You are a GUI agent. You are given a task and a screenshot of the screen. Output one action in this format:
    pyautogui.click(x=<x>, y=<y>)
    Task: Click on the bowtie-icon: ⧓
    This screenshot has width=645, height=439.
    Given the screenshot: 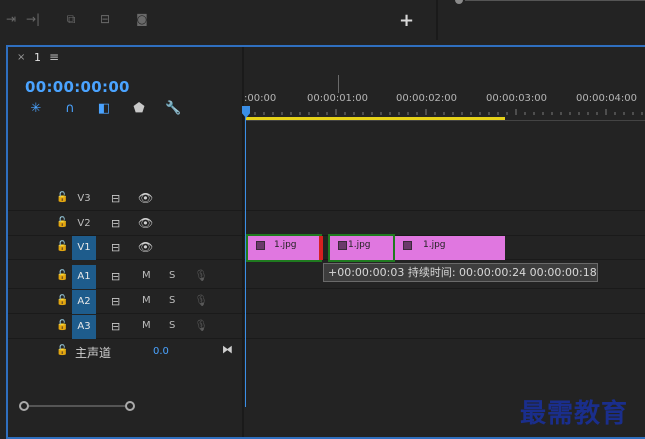 What is the action you would take?
    pyautogui.click(x=227, y=349)
    